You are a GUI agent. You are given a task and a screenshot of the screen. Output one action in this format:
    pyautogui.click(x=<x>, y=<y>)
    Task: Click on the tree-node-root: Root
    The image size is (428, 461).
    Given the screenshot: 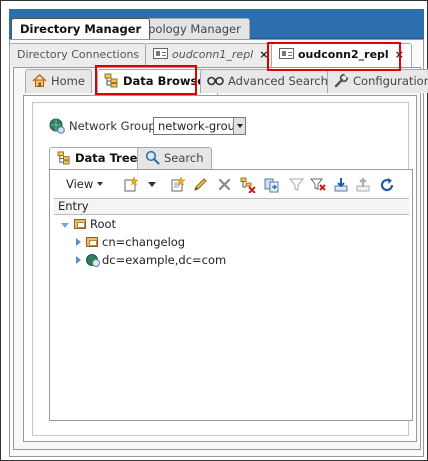 What is the action you would take?
    pyautogui.click(x=88, y=224)
    